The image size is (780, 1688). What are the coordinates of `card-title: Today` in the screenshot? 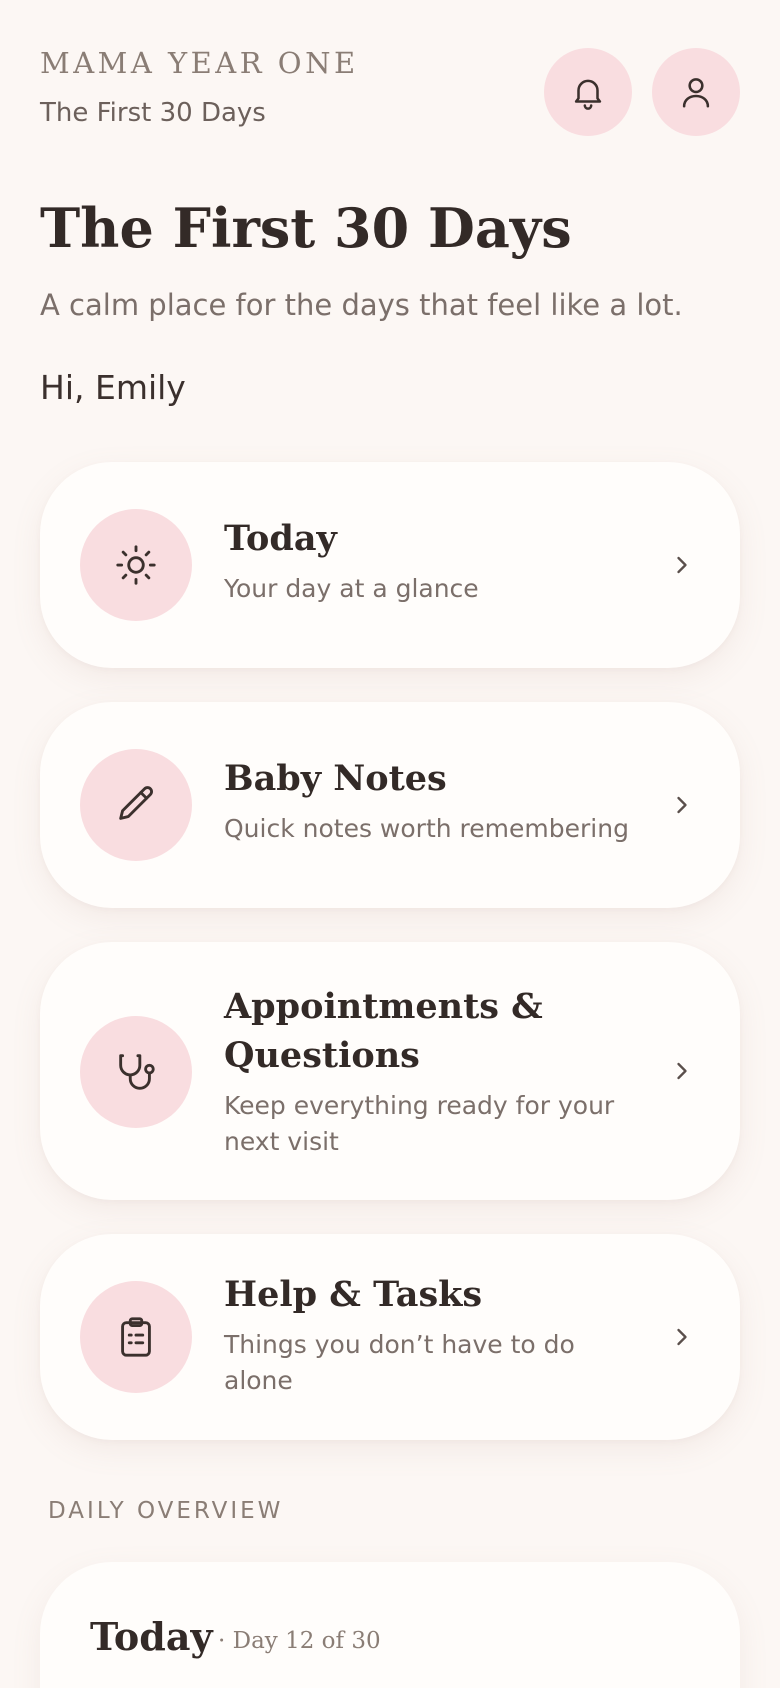 It's located at (280, 538).